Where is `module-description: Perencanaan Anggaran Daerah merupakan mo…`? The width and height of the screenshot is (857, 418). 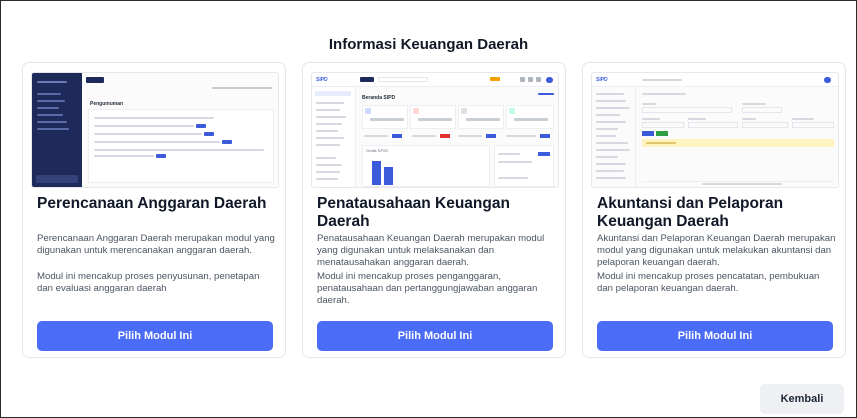 module-description: Perencanaan Anggaran Daerah merupakan mo… is located at coordinates (156, 244).